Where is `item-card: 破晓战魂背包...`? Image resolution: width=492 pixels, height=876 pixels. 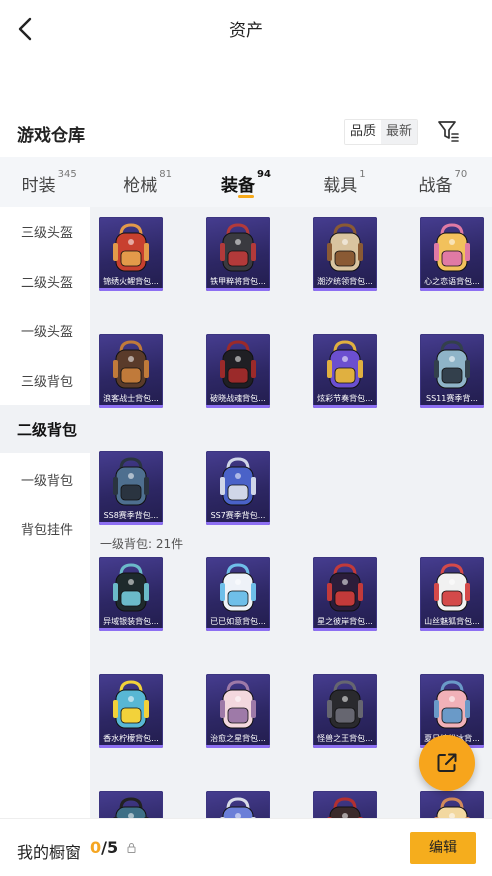
item-card: 破晓战魂背包... is located at coordinates (238, 371).